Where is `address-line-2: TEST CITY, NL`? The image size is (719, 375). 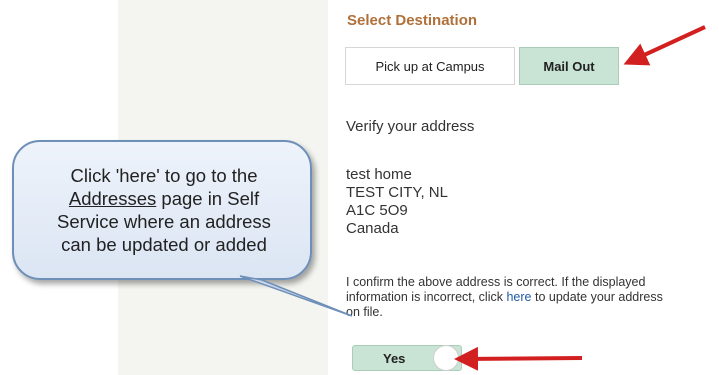 address-line-2: TEST CITY, NL is located at coordinates (397, 192).